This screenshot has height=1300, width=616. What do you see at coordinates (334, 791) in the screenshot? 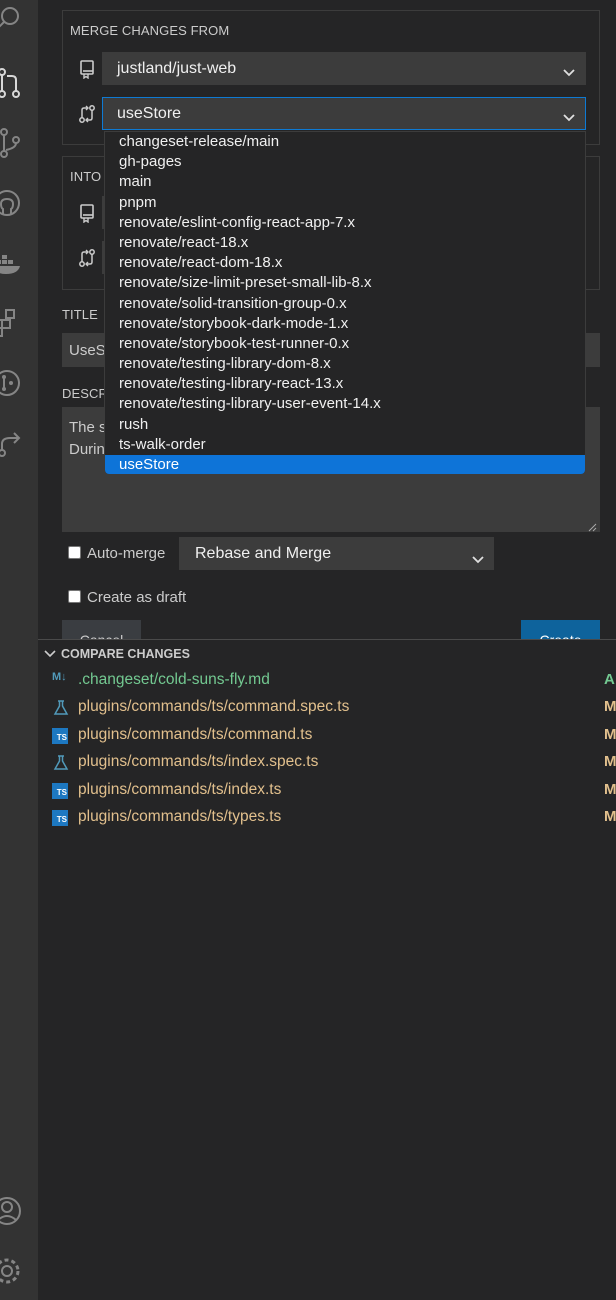
I see `changed-file-row: TS plugins/commands/ts/index.ts M` at bounding box center [334, 791].